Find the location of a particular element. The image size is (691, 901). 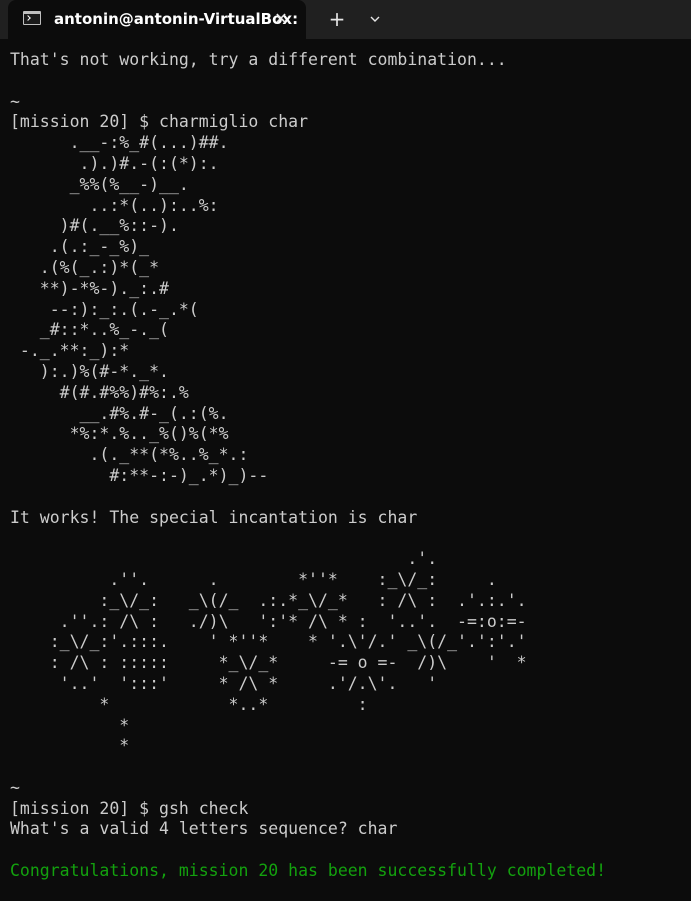

tab-dropdown-button is located at coordinates (375, 19).